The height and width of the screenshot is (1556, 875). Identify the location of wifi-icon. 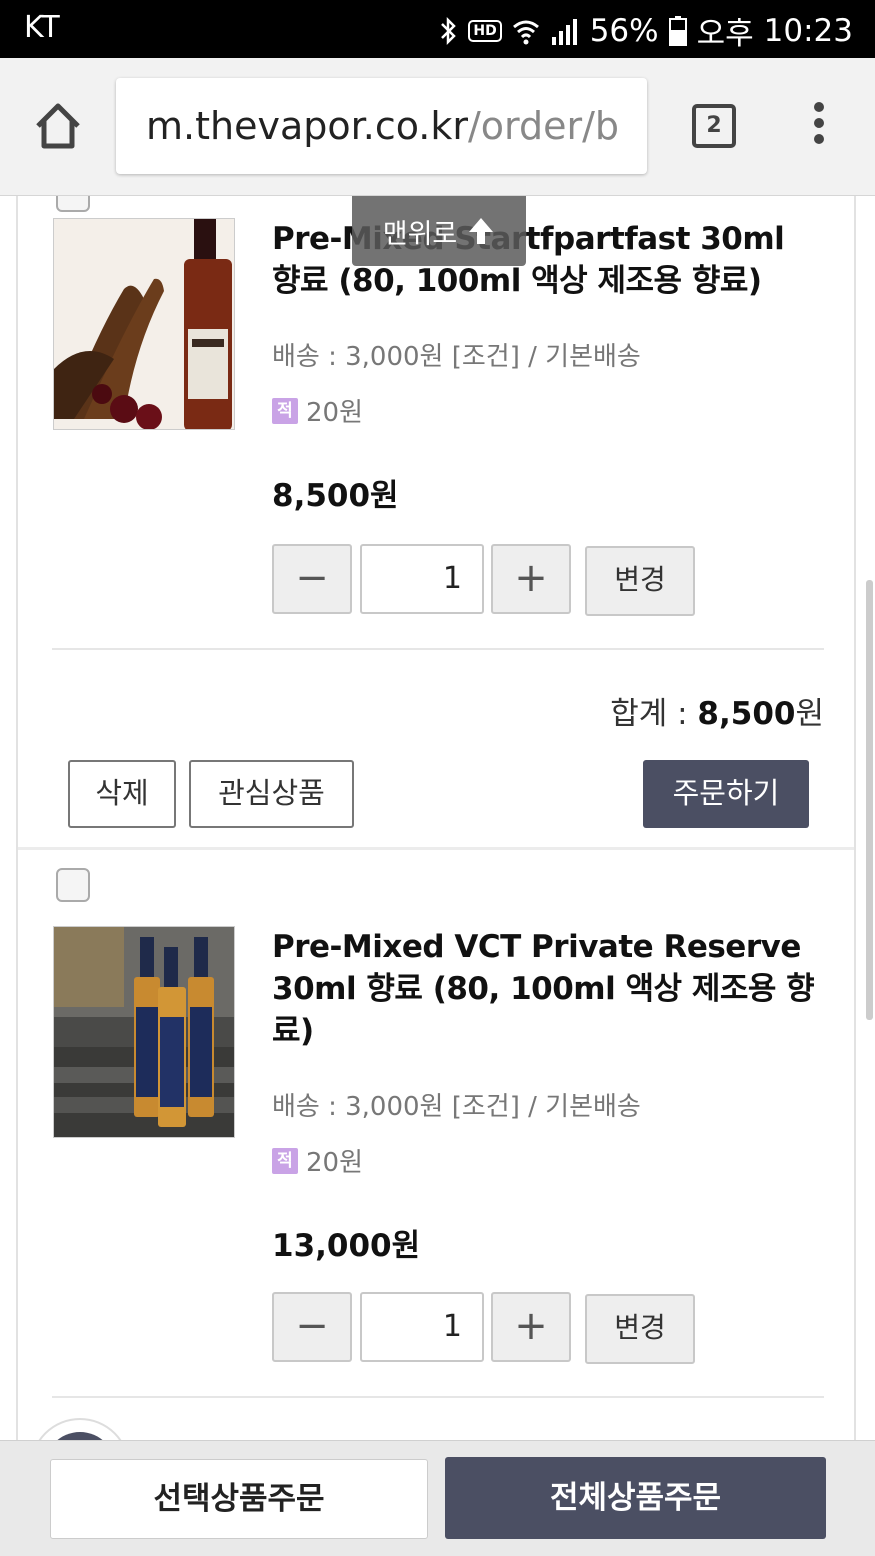
(526, 31).